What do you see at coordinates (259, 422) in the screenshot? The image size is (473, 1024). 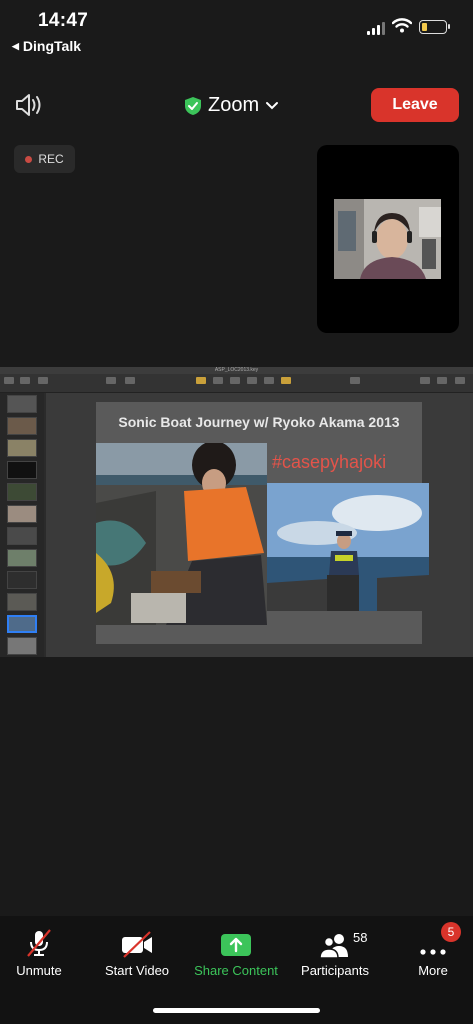 I see `slide-title: Sonic Boat Journey w/ Ryoko Akama 2013` at bounding box center [259, 422].